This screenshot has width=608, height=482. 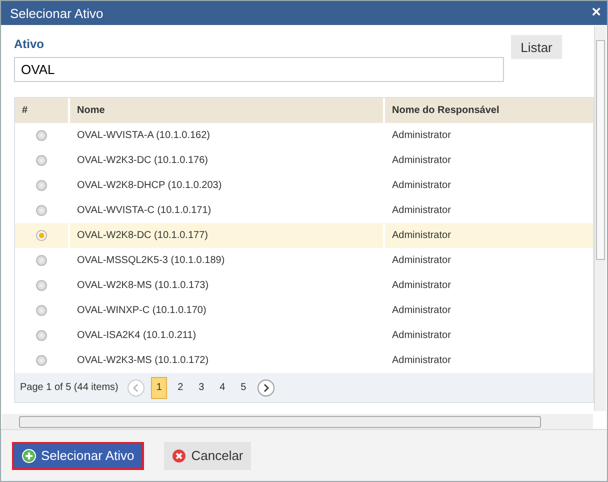 I want to click on plus-icon, so click(x=29, y=455).